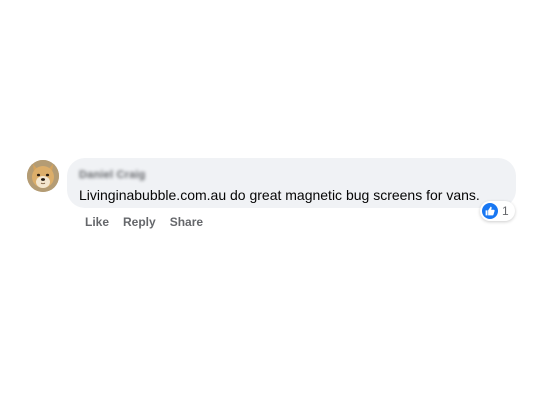 This screenshot has height=400, width=540. Describe the element at coordinates (186, 222) in the screenshot. I see `share-button: Share` at that location.